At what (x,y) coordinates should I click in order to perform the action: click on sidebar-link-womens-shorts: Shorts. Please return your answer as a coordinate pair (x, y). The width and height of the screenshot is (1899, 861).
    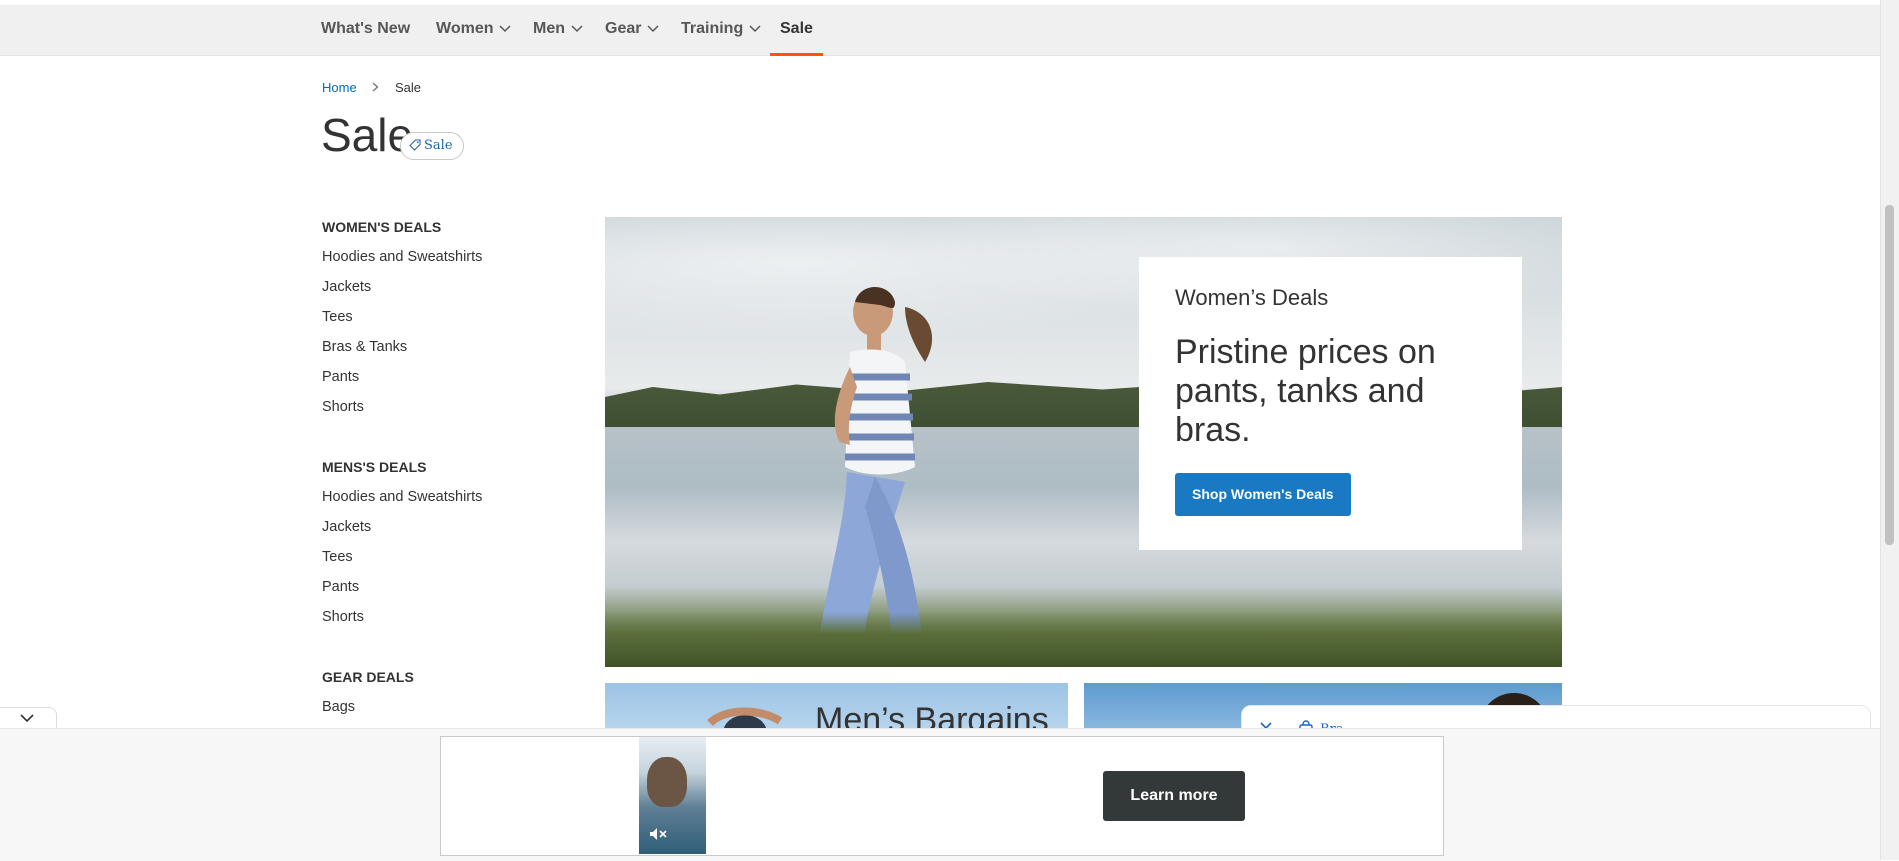
    Looking at the image, I should click on (452, 411).